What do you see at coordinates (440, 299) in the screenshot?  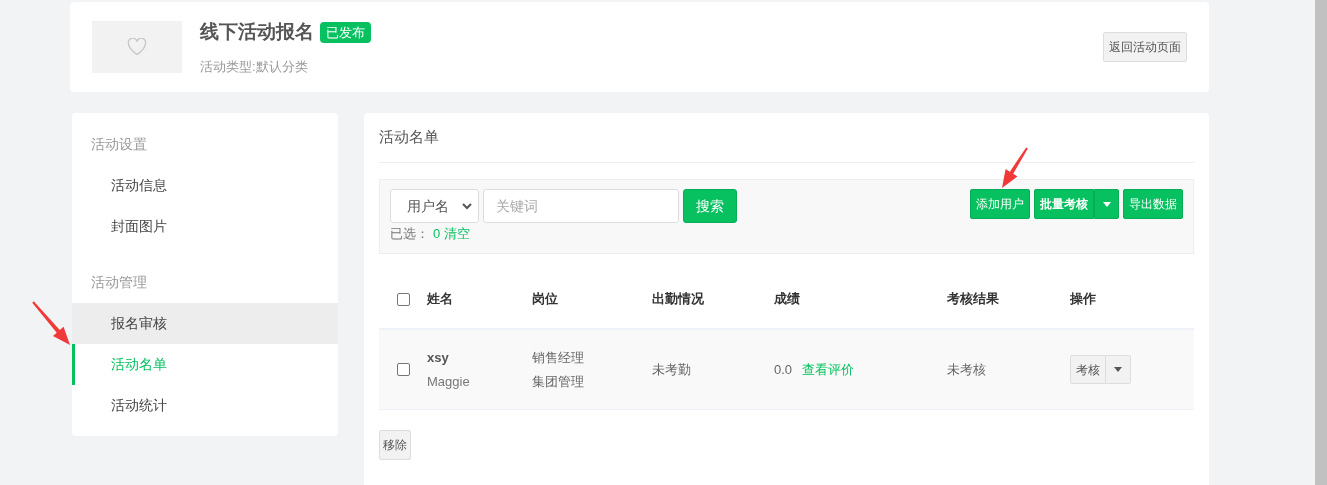 I see `column-header: 姓名` at bounding box center [440, 299].